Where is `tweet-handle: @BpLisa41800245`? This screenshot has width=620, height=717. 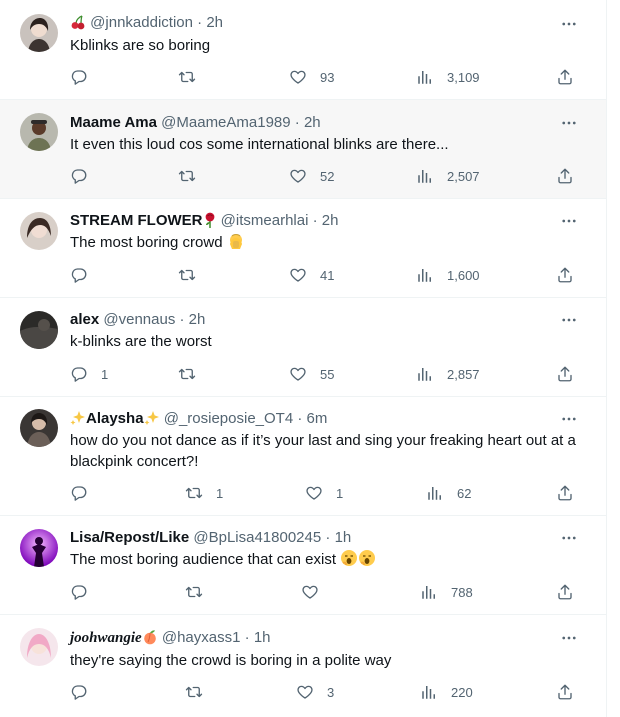 tweet-handle: @BpLisa41800245 is located at coordinates (257, 537).